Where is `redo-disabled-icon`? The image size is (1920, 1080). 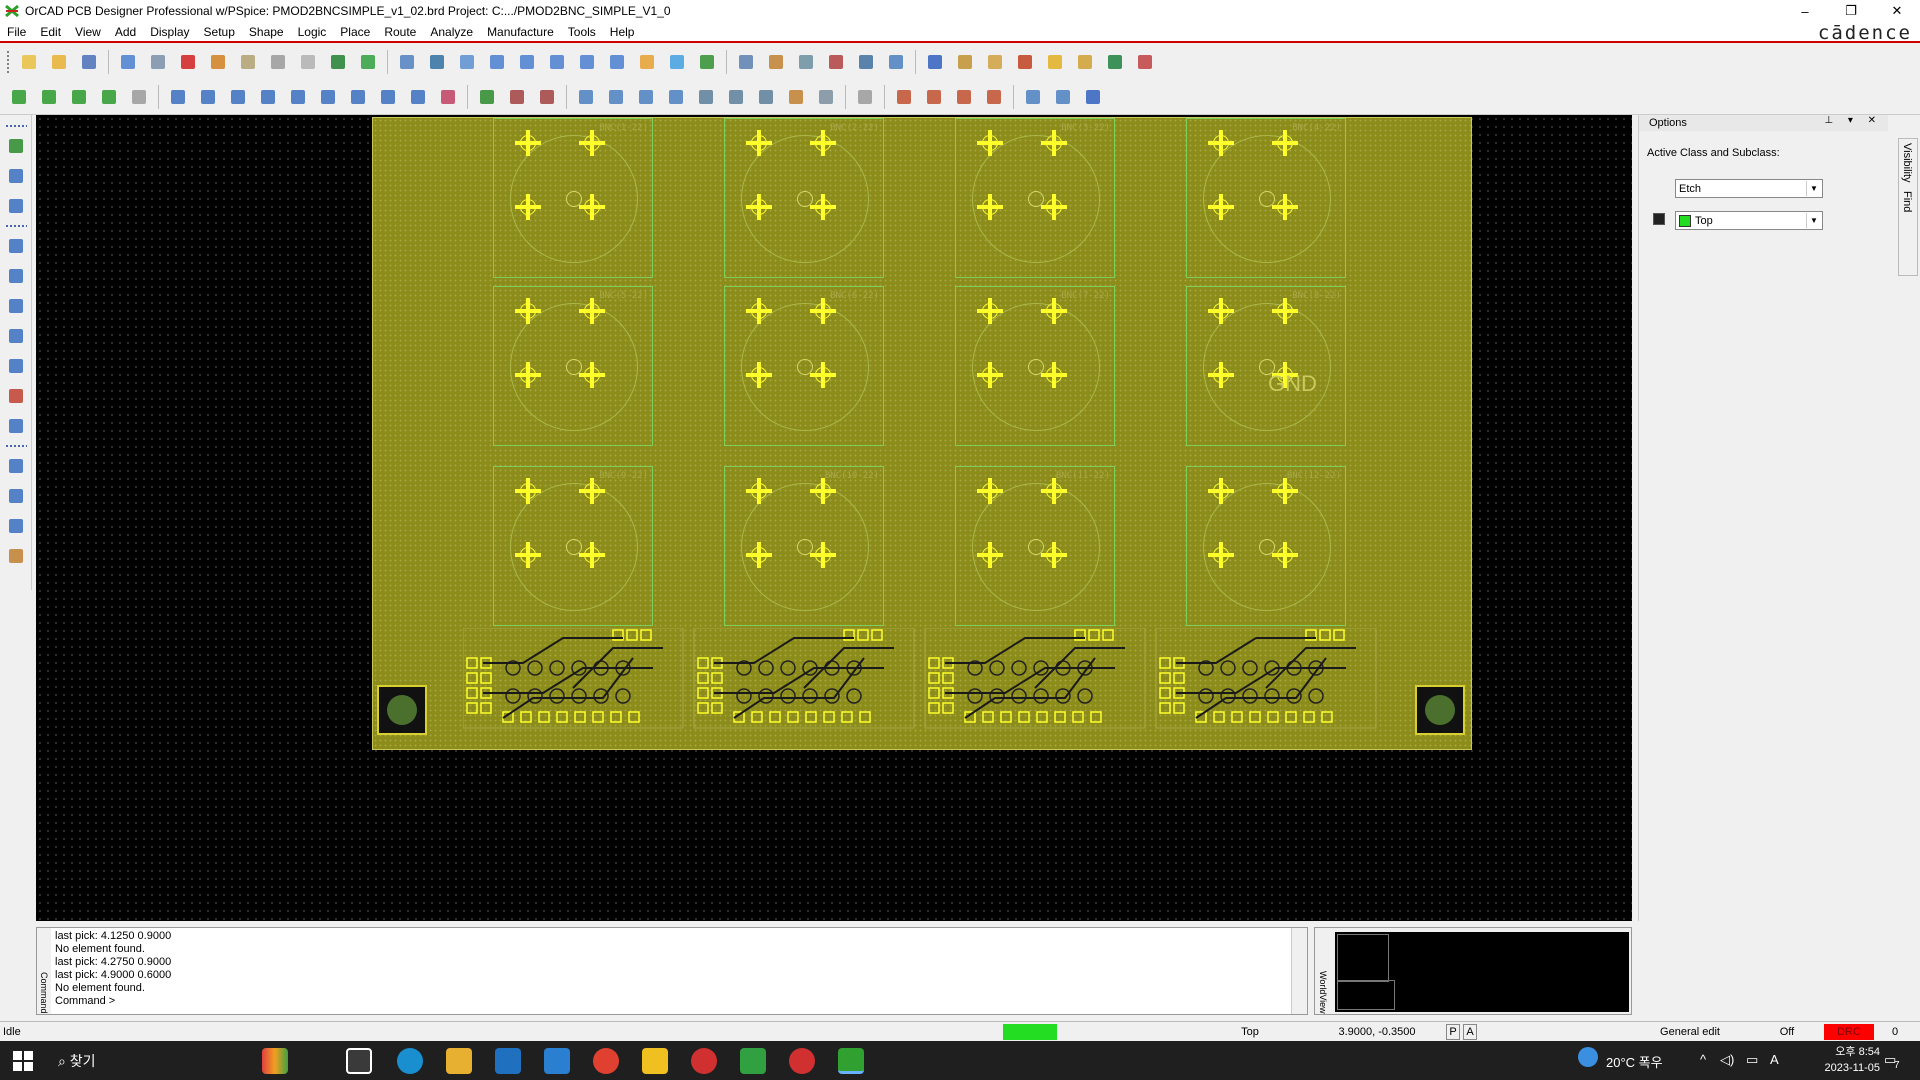
redo-disabled-icon is located at coordinates (278, 62).